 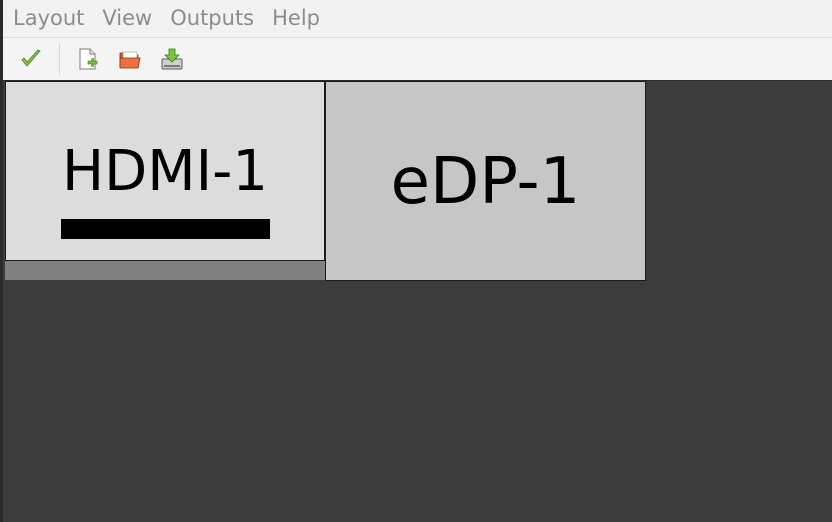 I want to click on open-layout-icon, so click(x=130, y=59).